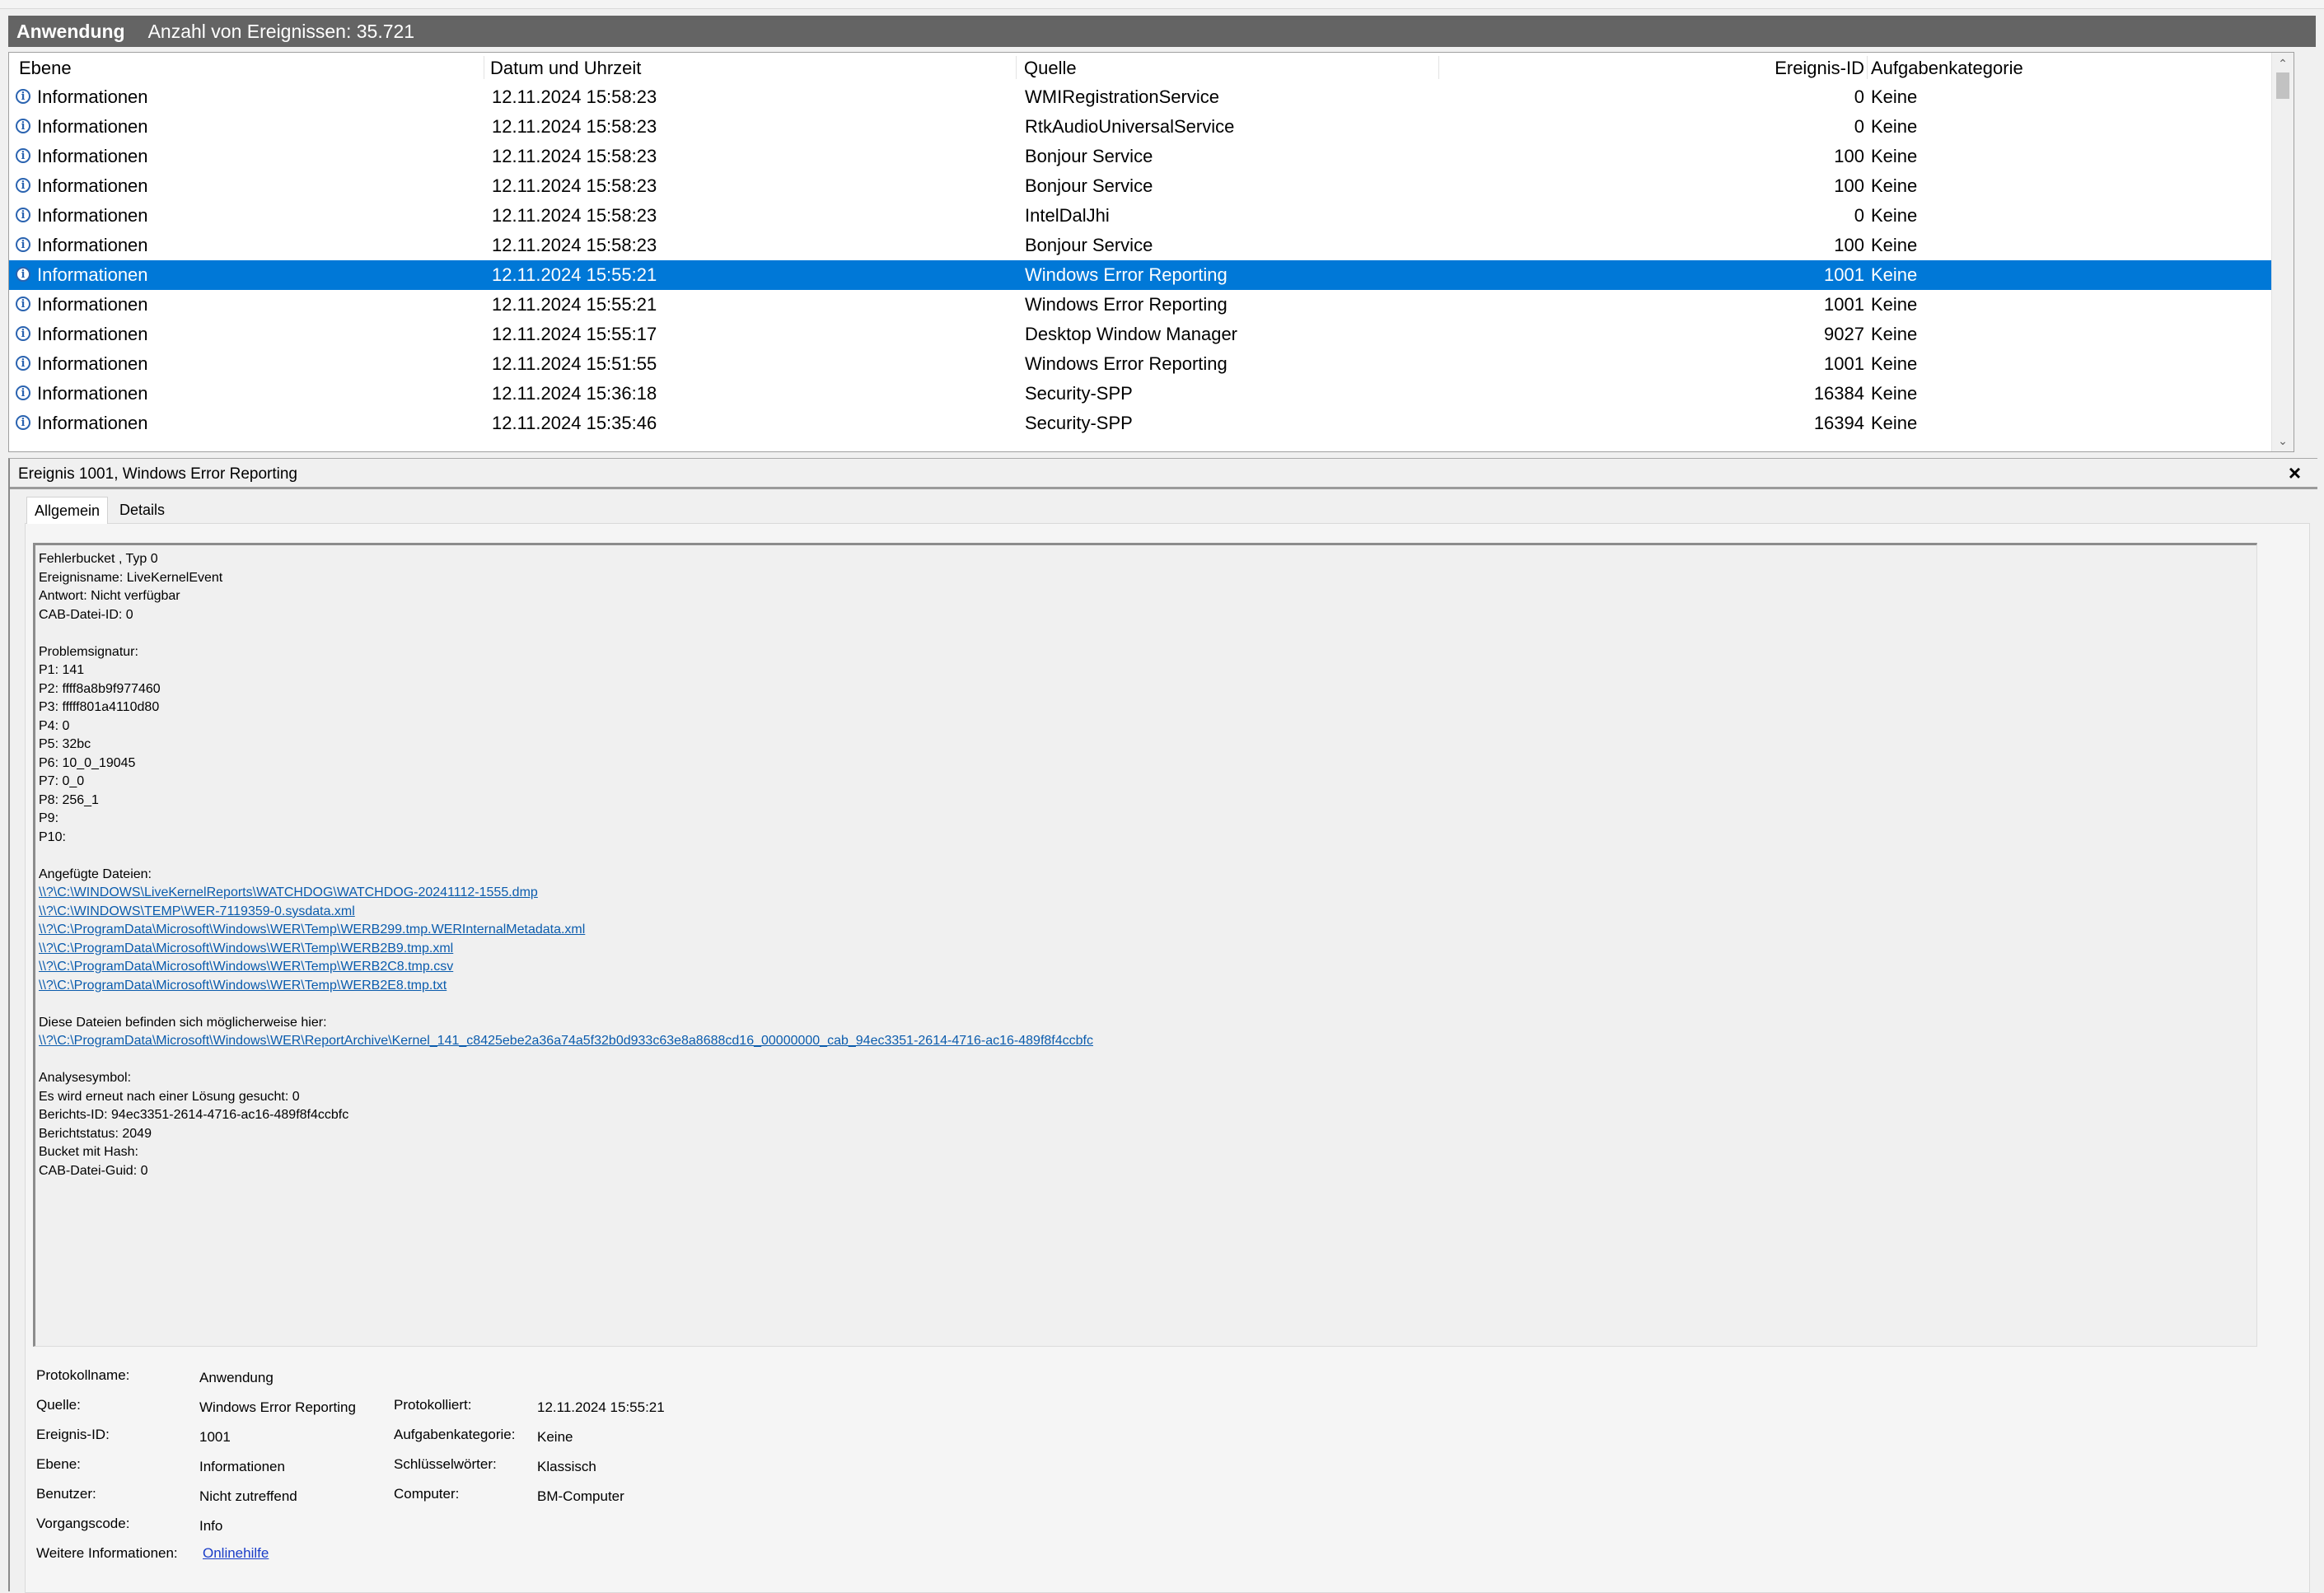 The height and width of the screenshot is (1593, 2324). What do you see at coordinates (65, 744) in the screenshot?
I see `description-line: P5: 32bc` at bounding box center [65, 744].